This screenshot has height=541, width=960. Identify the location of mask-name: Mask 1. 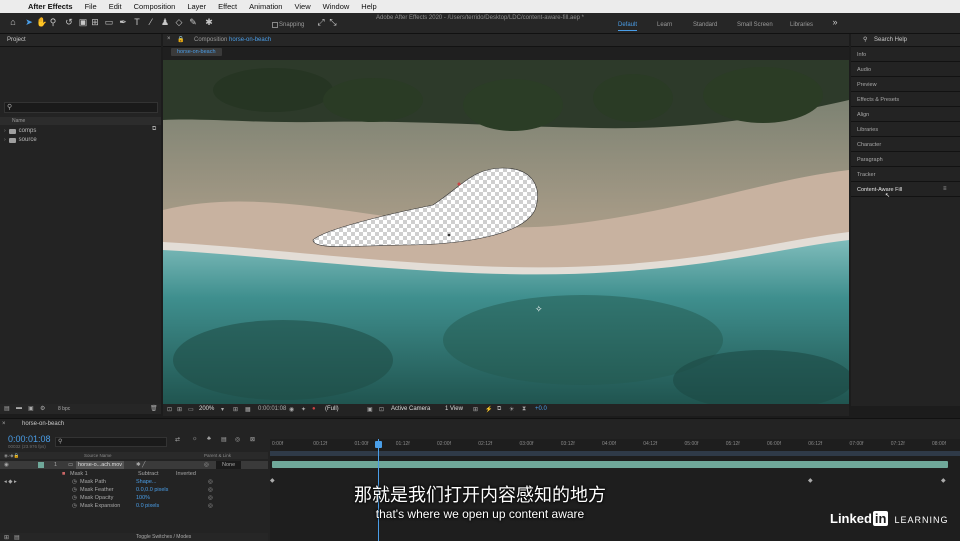
(79, 474).